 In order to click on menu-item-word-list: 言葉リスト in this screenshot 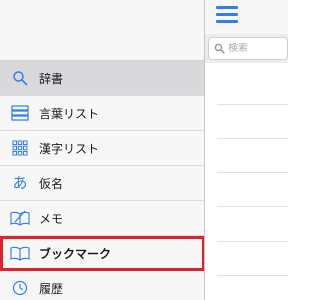, I will do `click(102, 113)`.